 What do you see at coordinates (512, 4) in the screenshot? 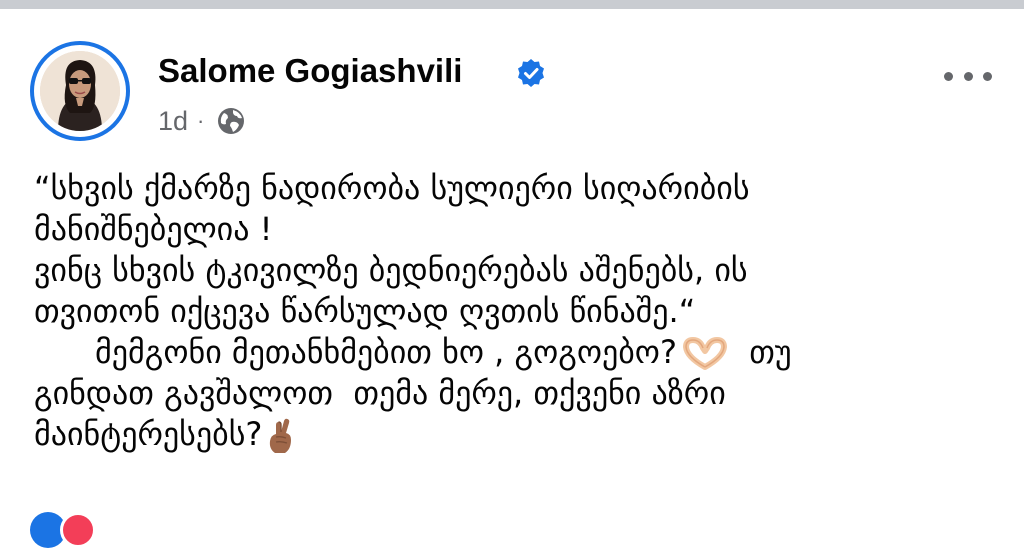
I see `top-divider` at bounding box center [512, 4].